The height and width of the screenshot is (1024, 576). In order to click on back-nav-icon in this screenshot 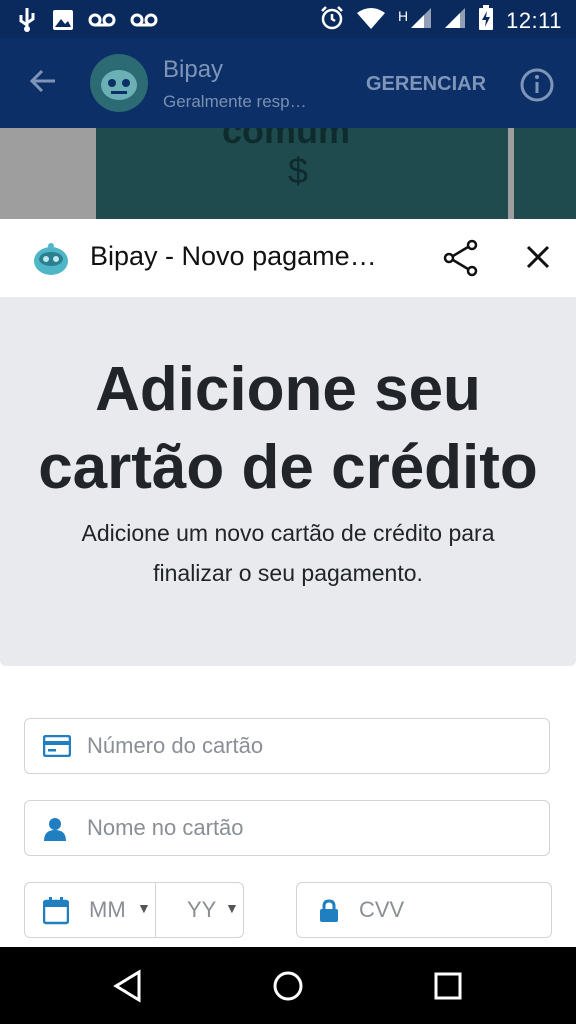, I will do `click(127, 988)`.